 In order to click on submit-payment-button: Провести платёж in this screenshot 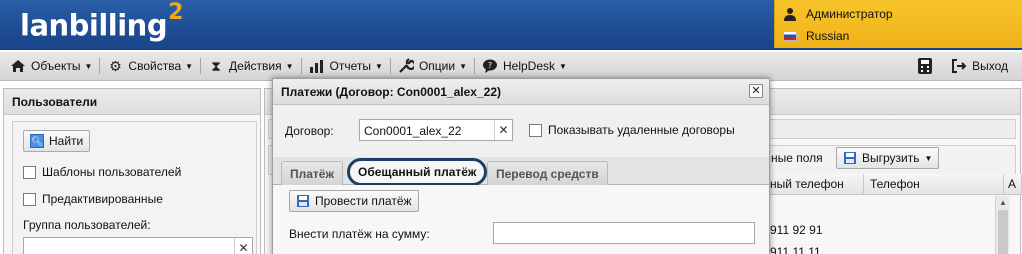, I will do `click(354, 201)`.